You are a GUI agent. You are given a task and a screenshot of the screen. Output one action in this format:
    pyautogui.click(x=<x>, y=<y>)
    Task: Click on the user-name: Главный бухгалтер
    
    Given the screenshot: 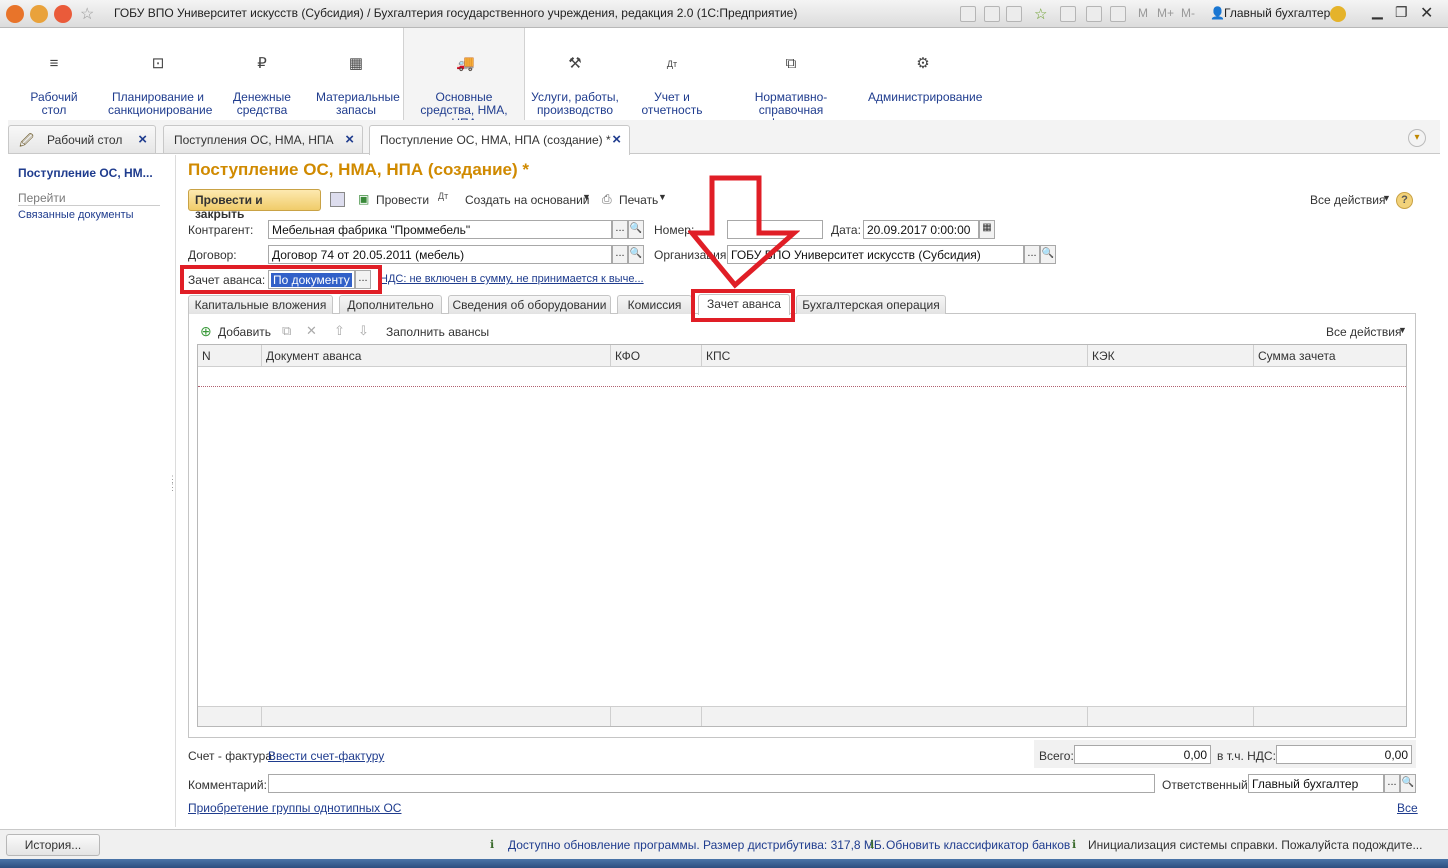 What is the action you would take?
    pyautogui.click(x=1277, y=13)
    